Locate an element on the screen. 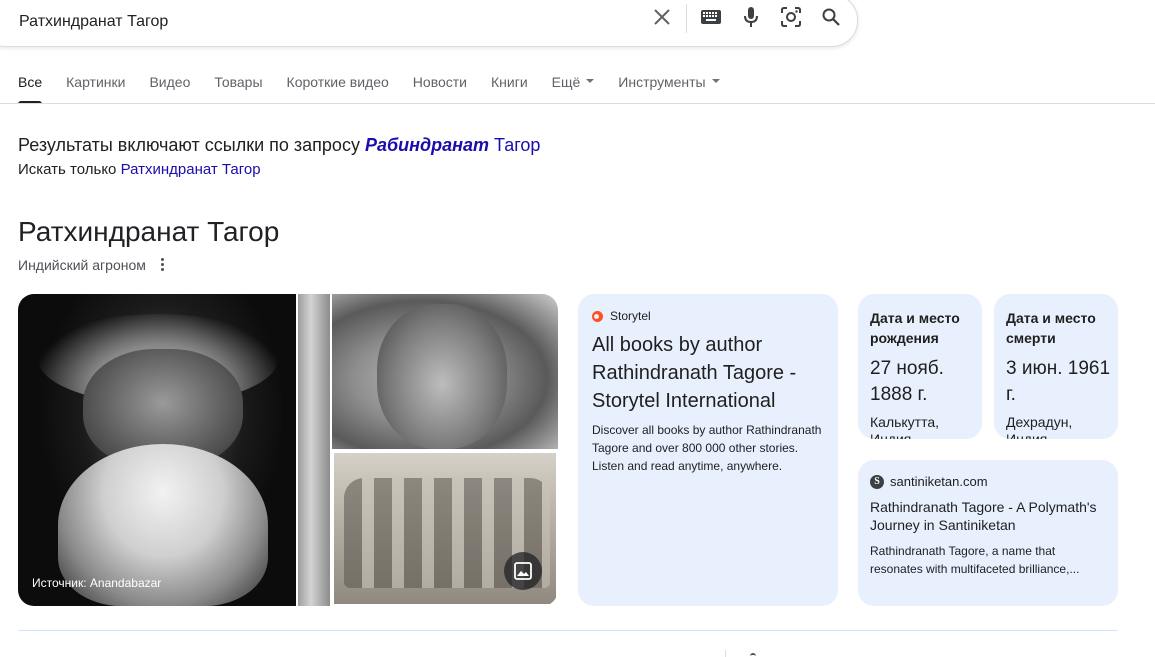 Image resolution: width=1155 pixels, height=657 pixels. tab-label: Товары is located at coordinates (238, 82).